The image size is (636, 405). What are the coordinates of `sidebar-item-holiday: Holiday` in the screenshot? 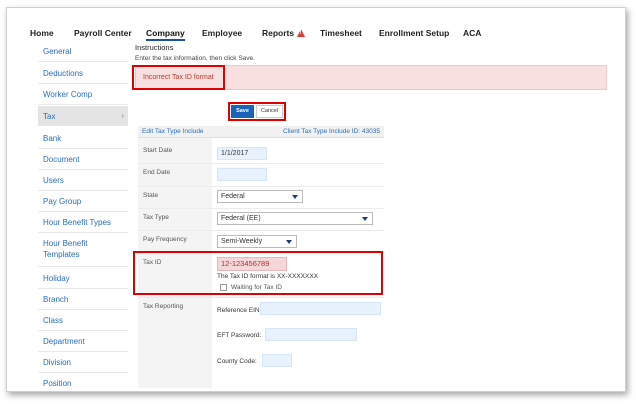 It's located at (83, 278).